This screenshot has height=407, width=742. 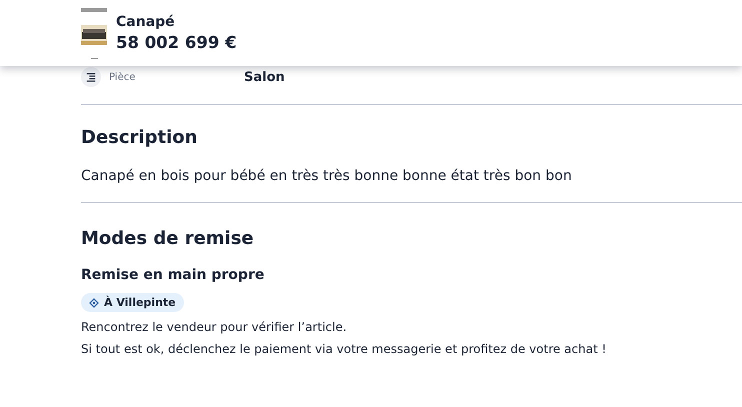 I want to click on description-text: Canapé en bois pour bébé en très très bonne bonne état très bon bon, so click(x=327, y=176).